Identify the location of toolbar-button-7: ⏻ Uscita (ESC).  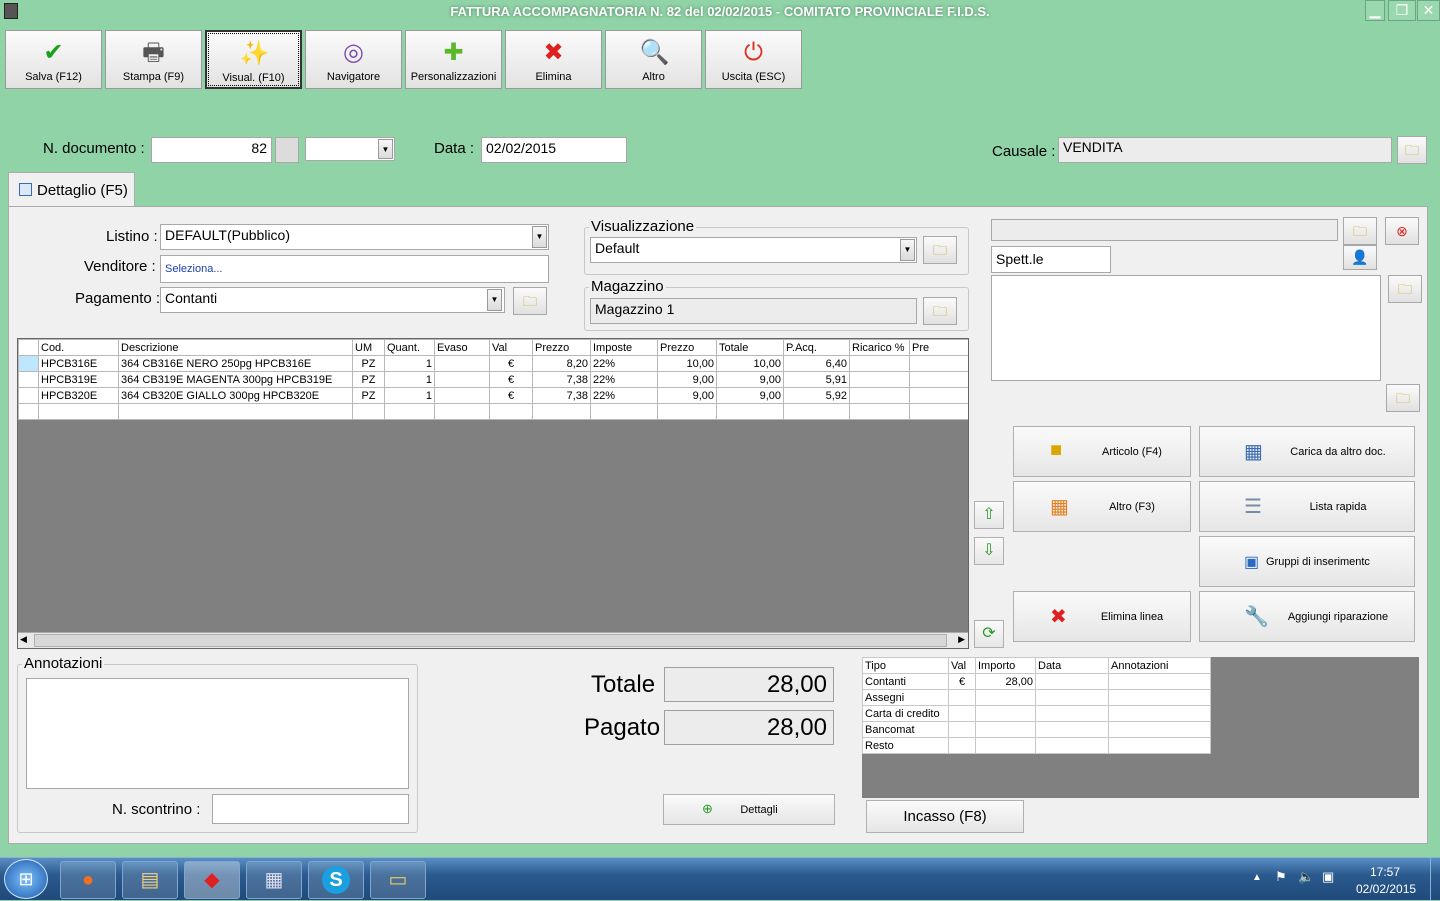
(753, 59).